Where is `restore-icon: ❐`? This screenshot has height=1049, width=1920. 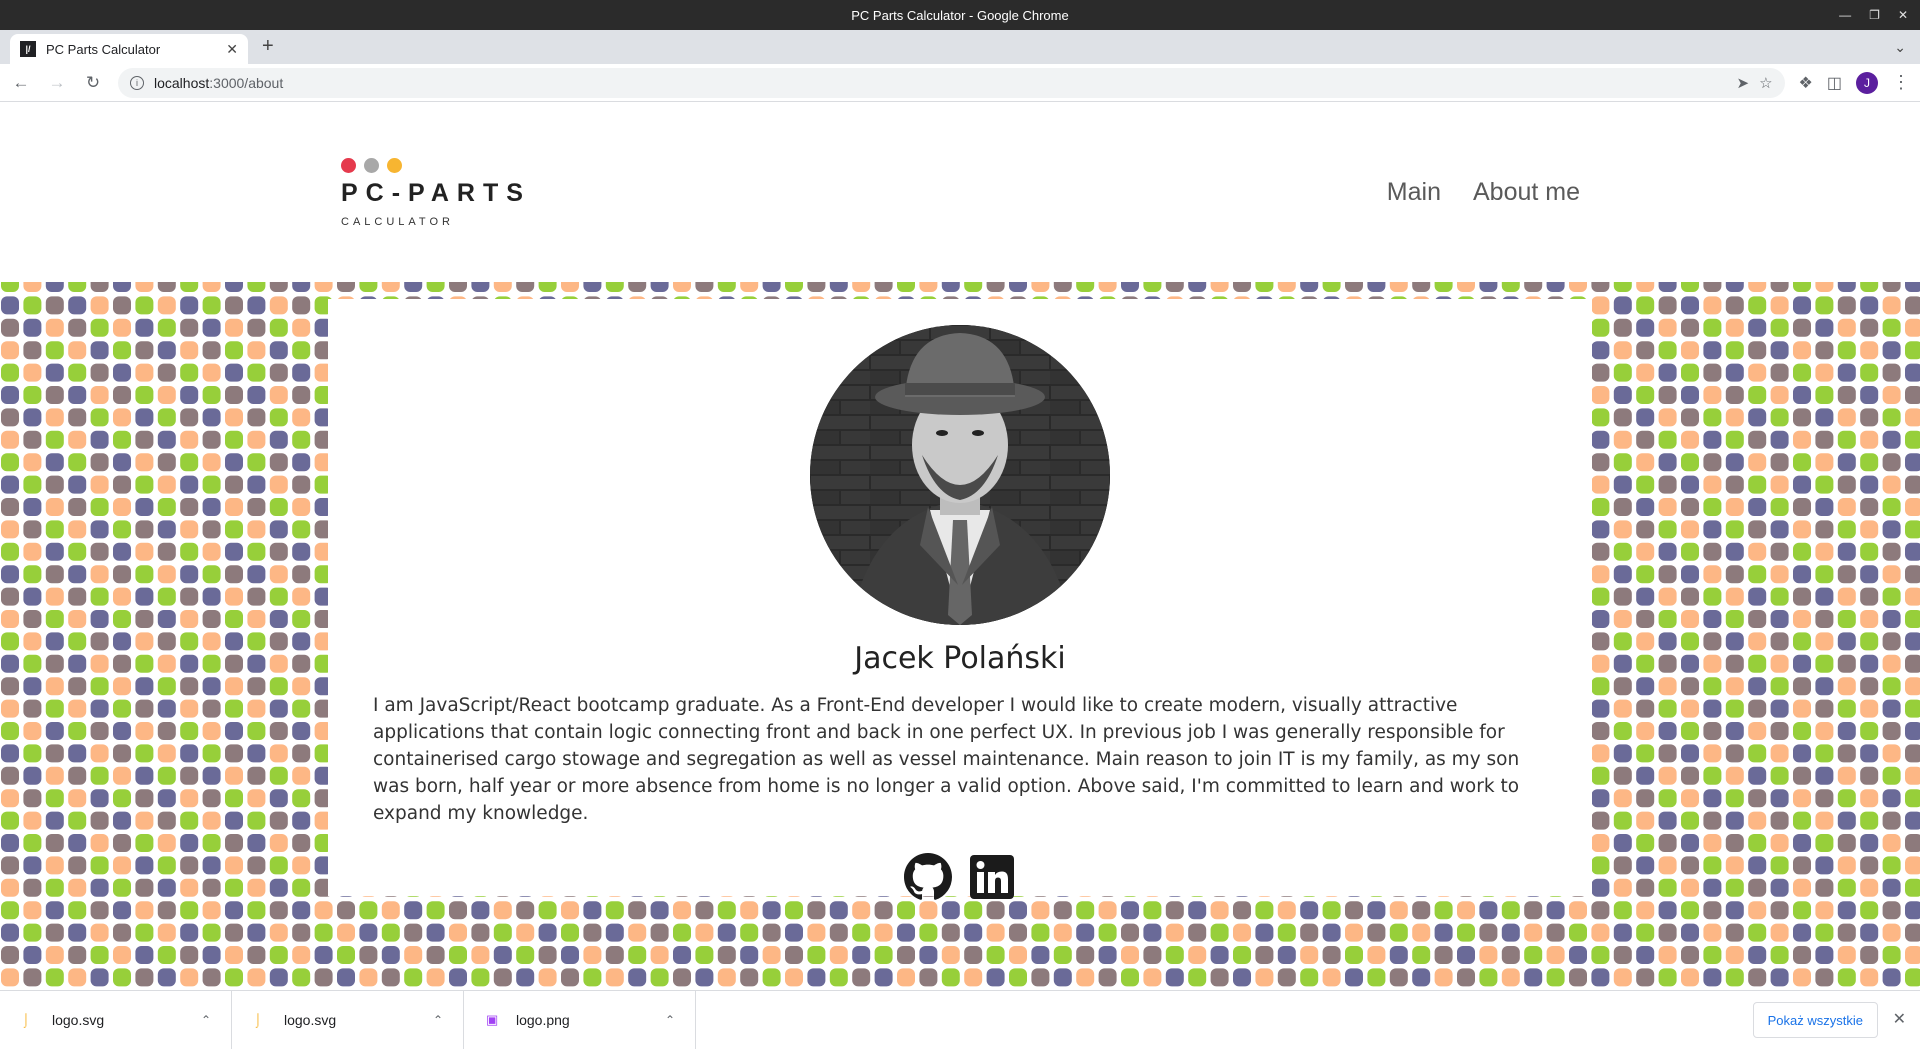 restore-icon: ❐ is located at coordinates (1874, 15).